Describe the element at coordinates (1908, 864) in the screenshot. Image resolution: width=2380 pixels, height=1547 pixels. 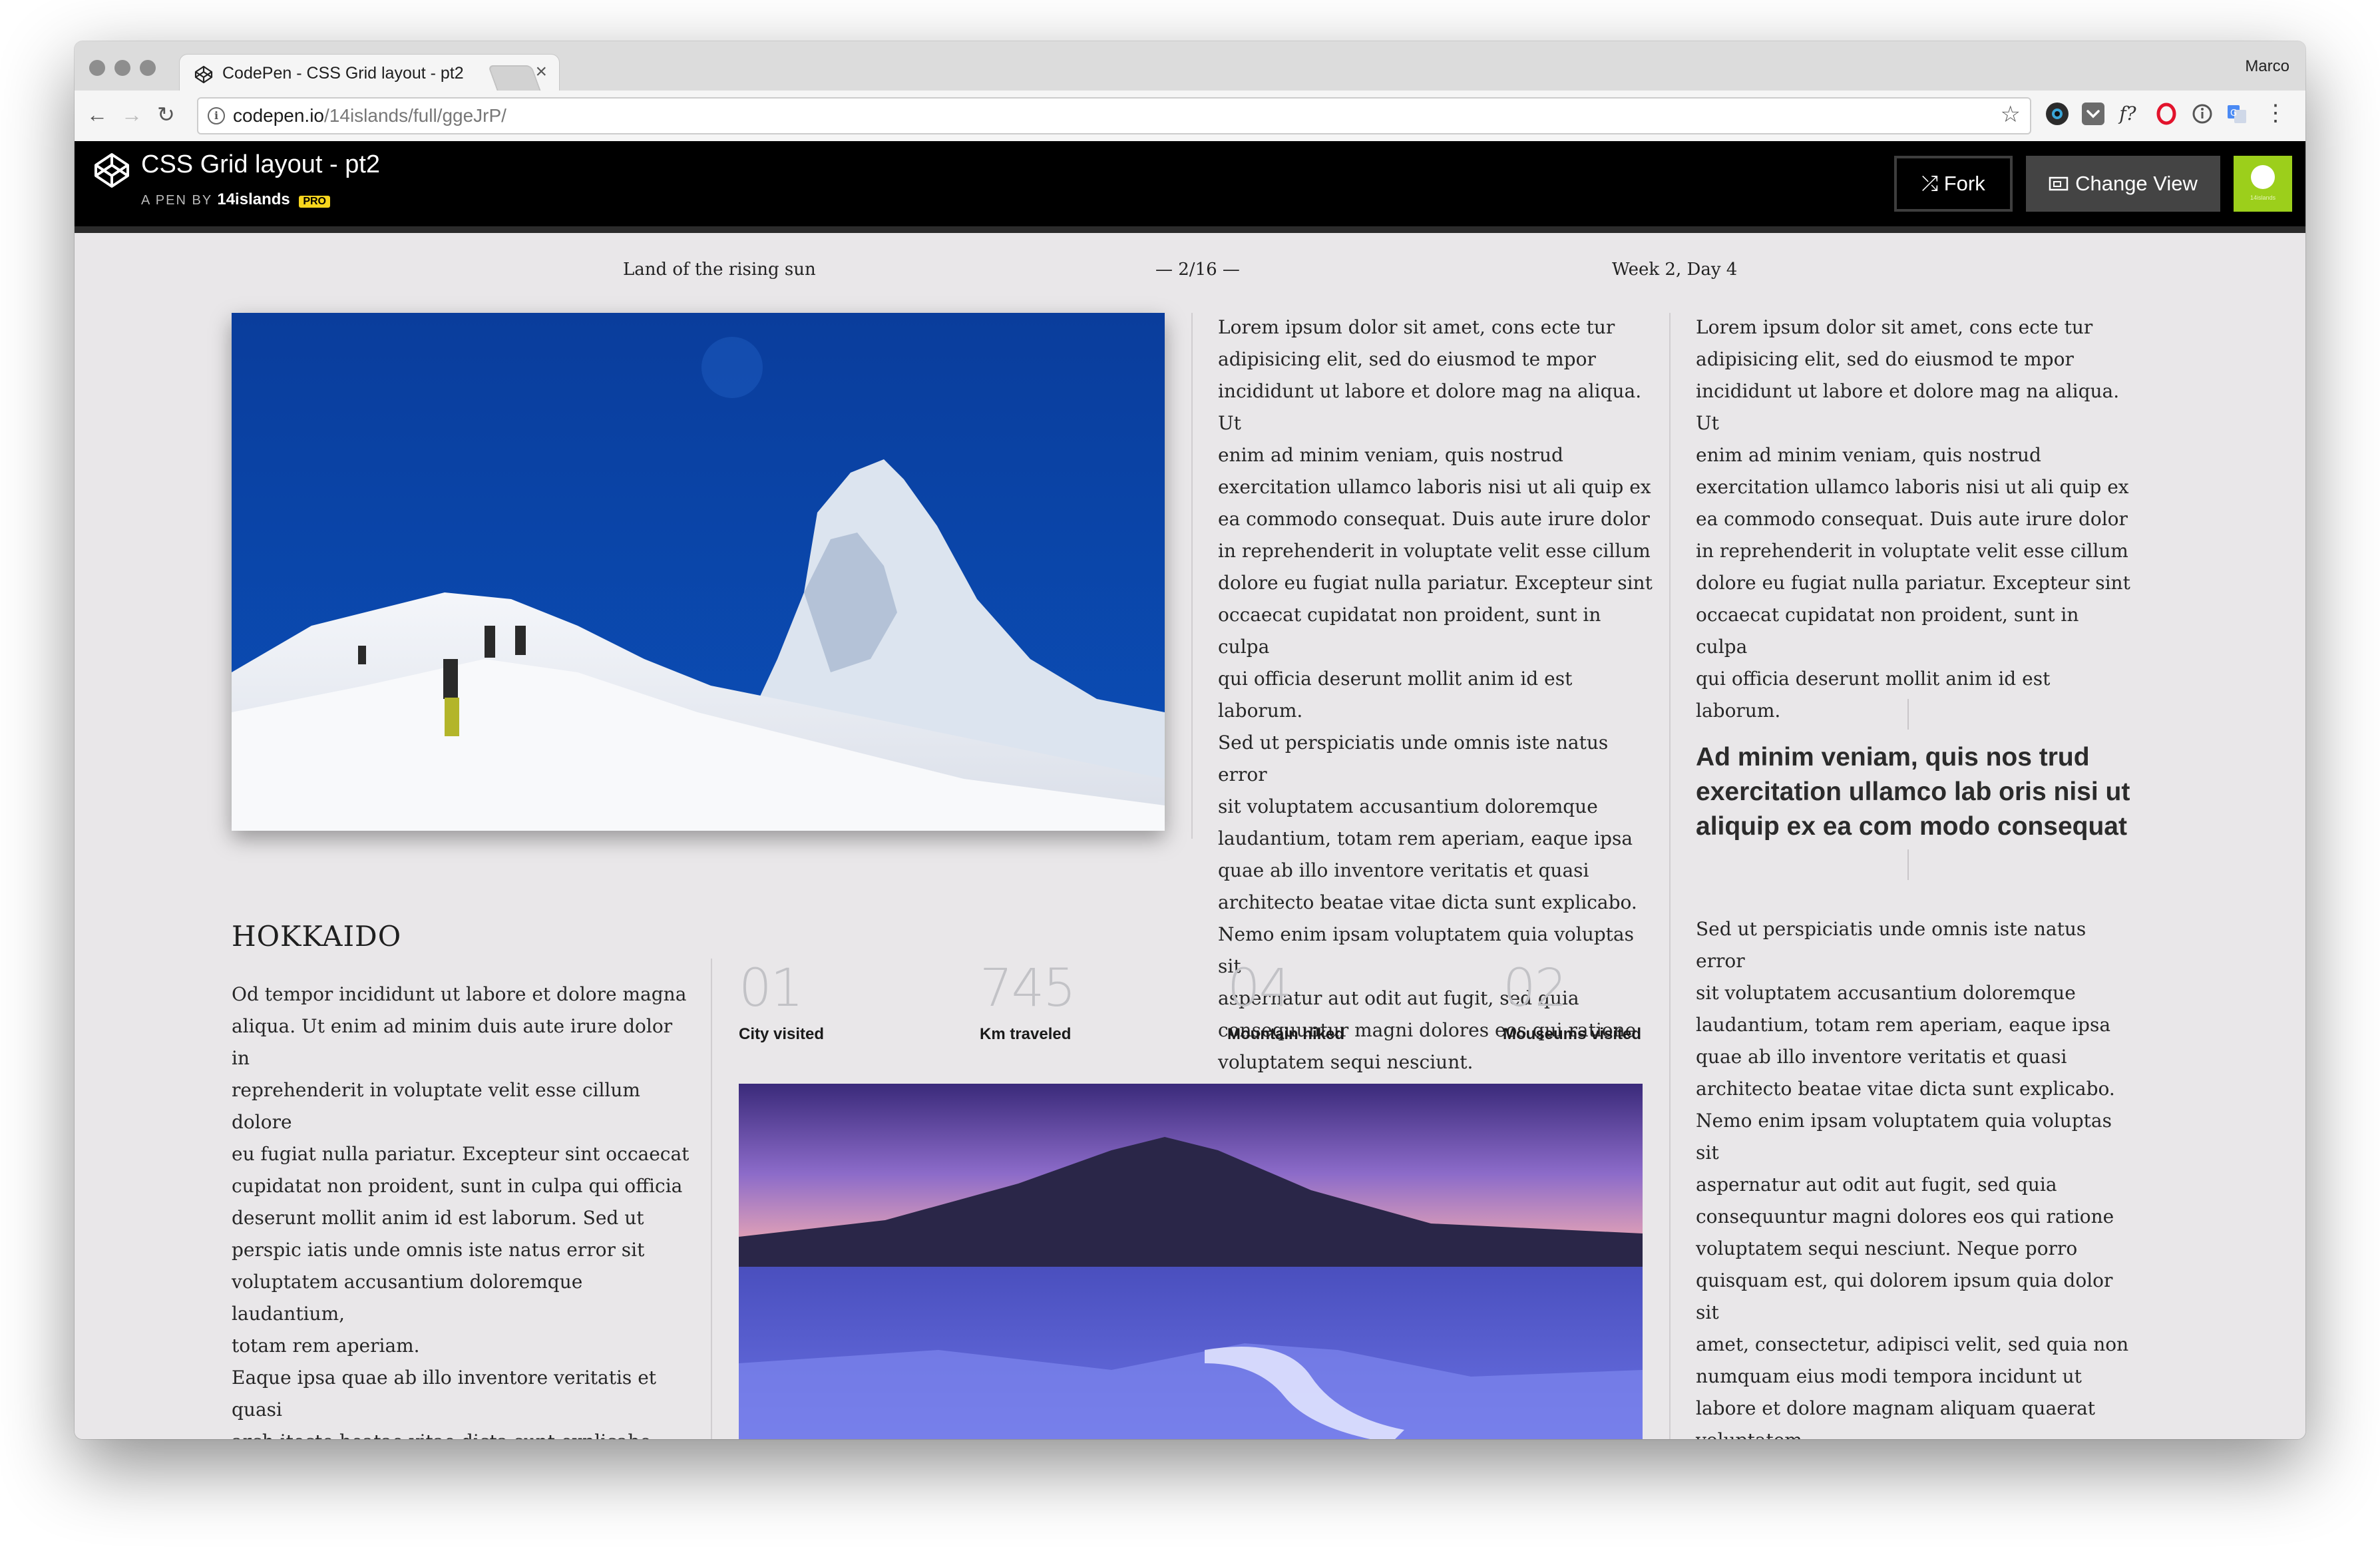
I see `quote-tick-bottom` at that location.